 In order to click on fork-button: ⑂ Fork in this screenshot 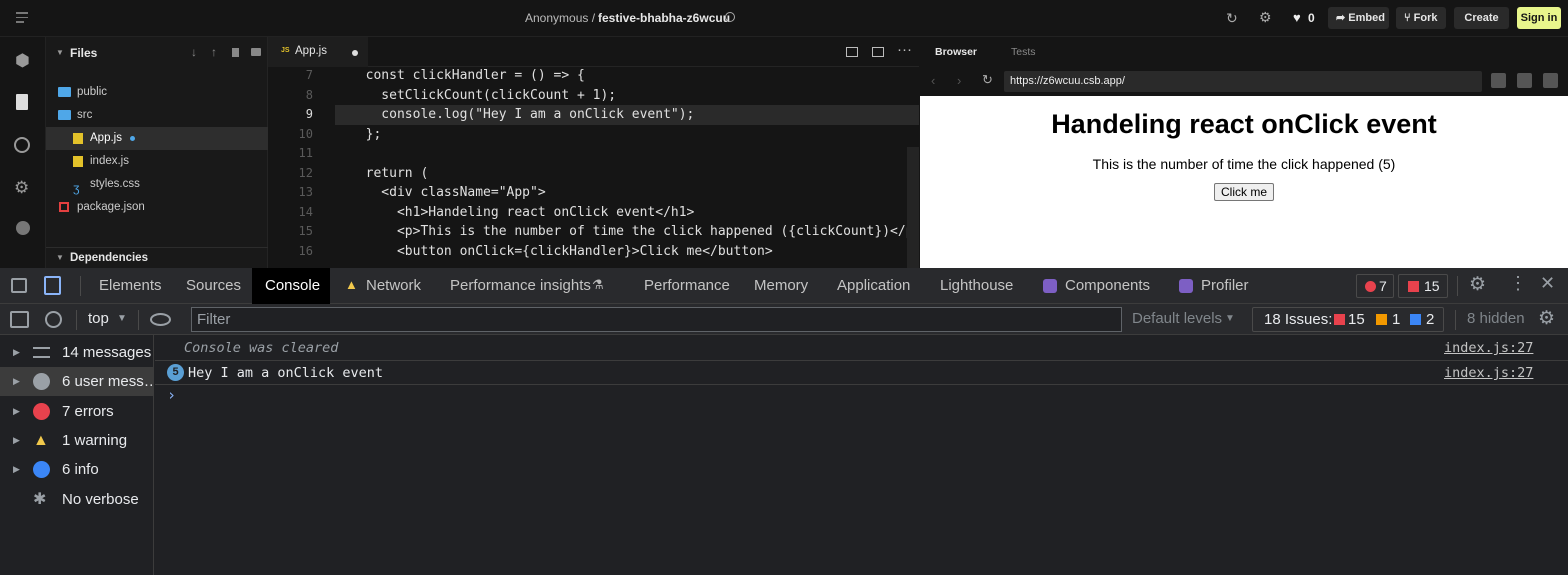, I will do `click(1421, 18)`.